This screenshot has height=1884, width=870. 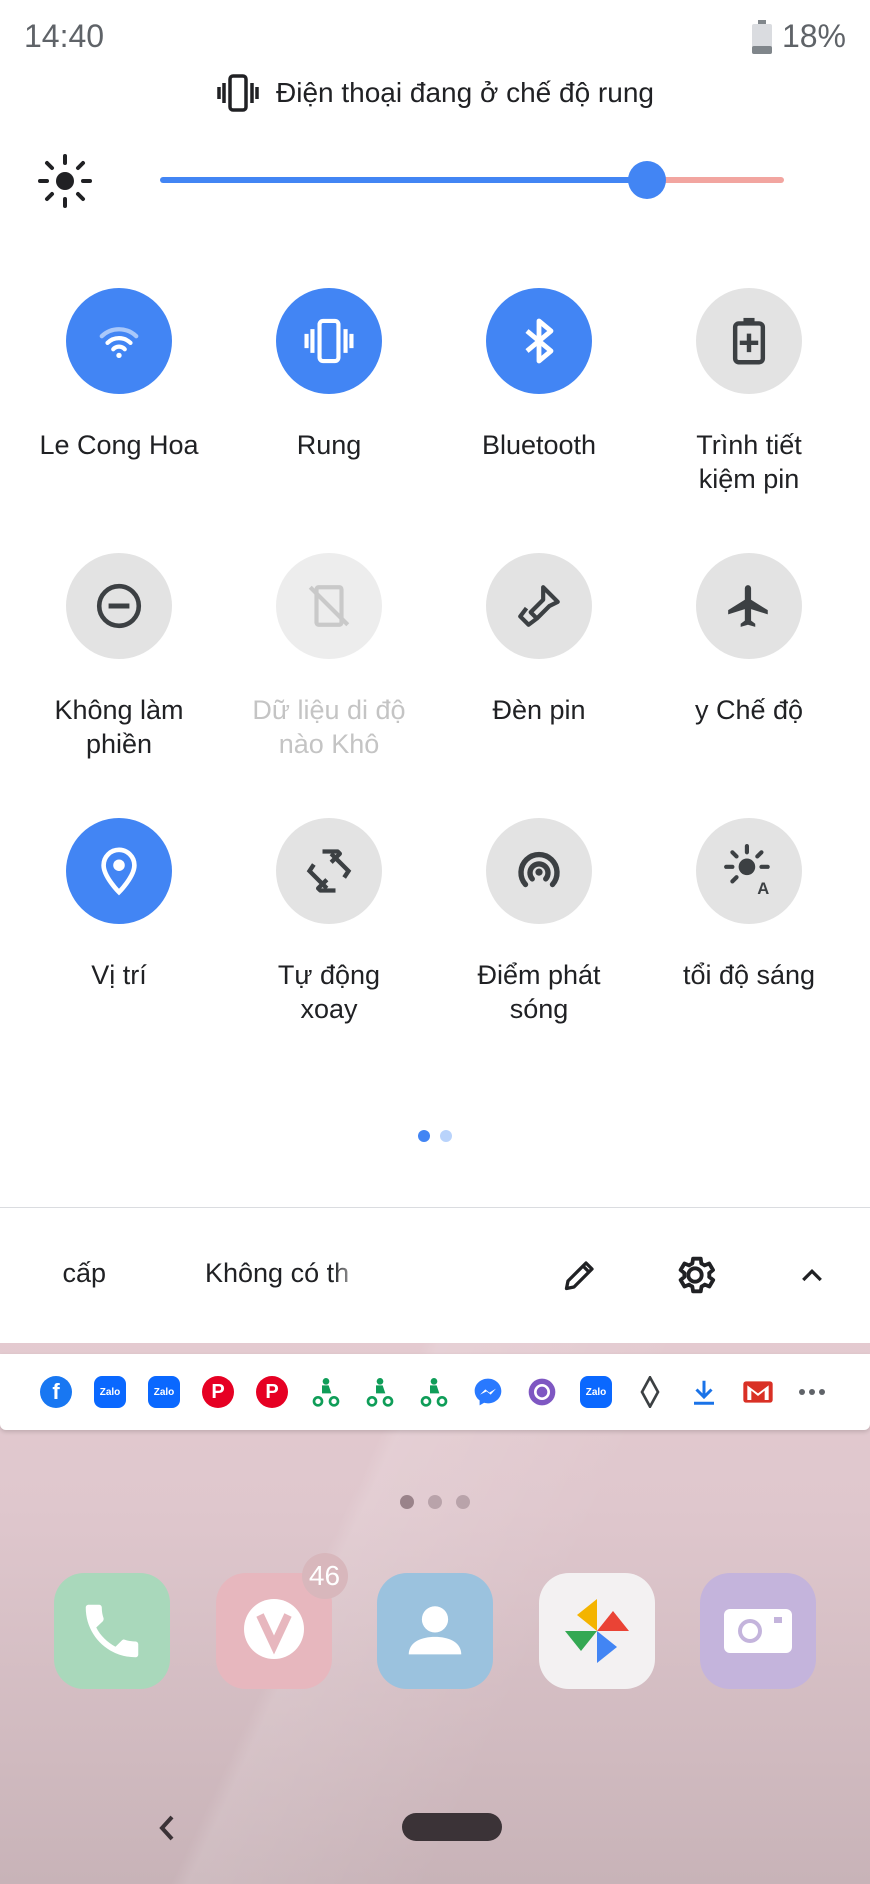 I want to click on location-icon, so click(x=119, y=871).